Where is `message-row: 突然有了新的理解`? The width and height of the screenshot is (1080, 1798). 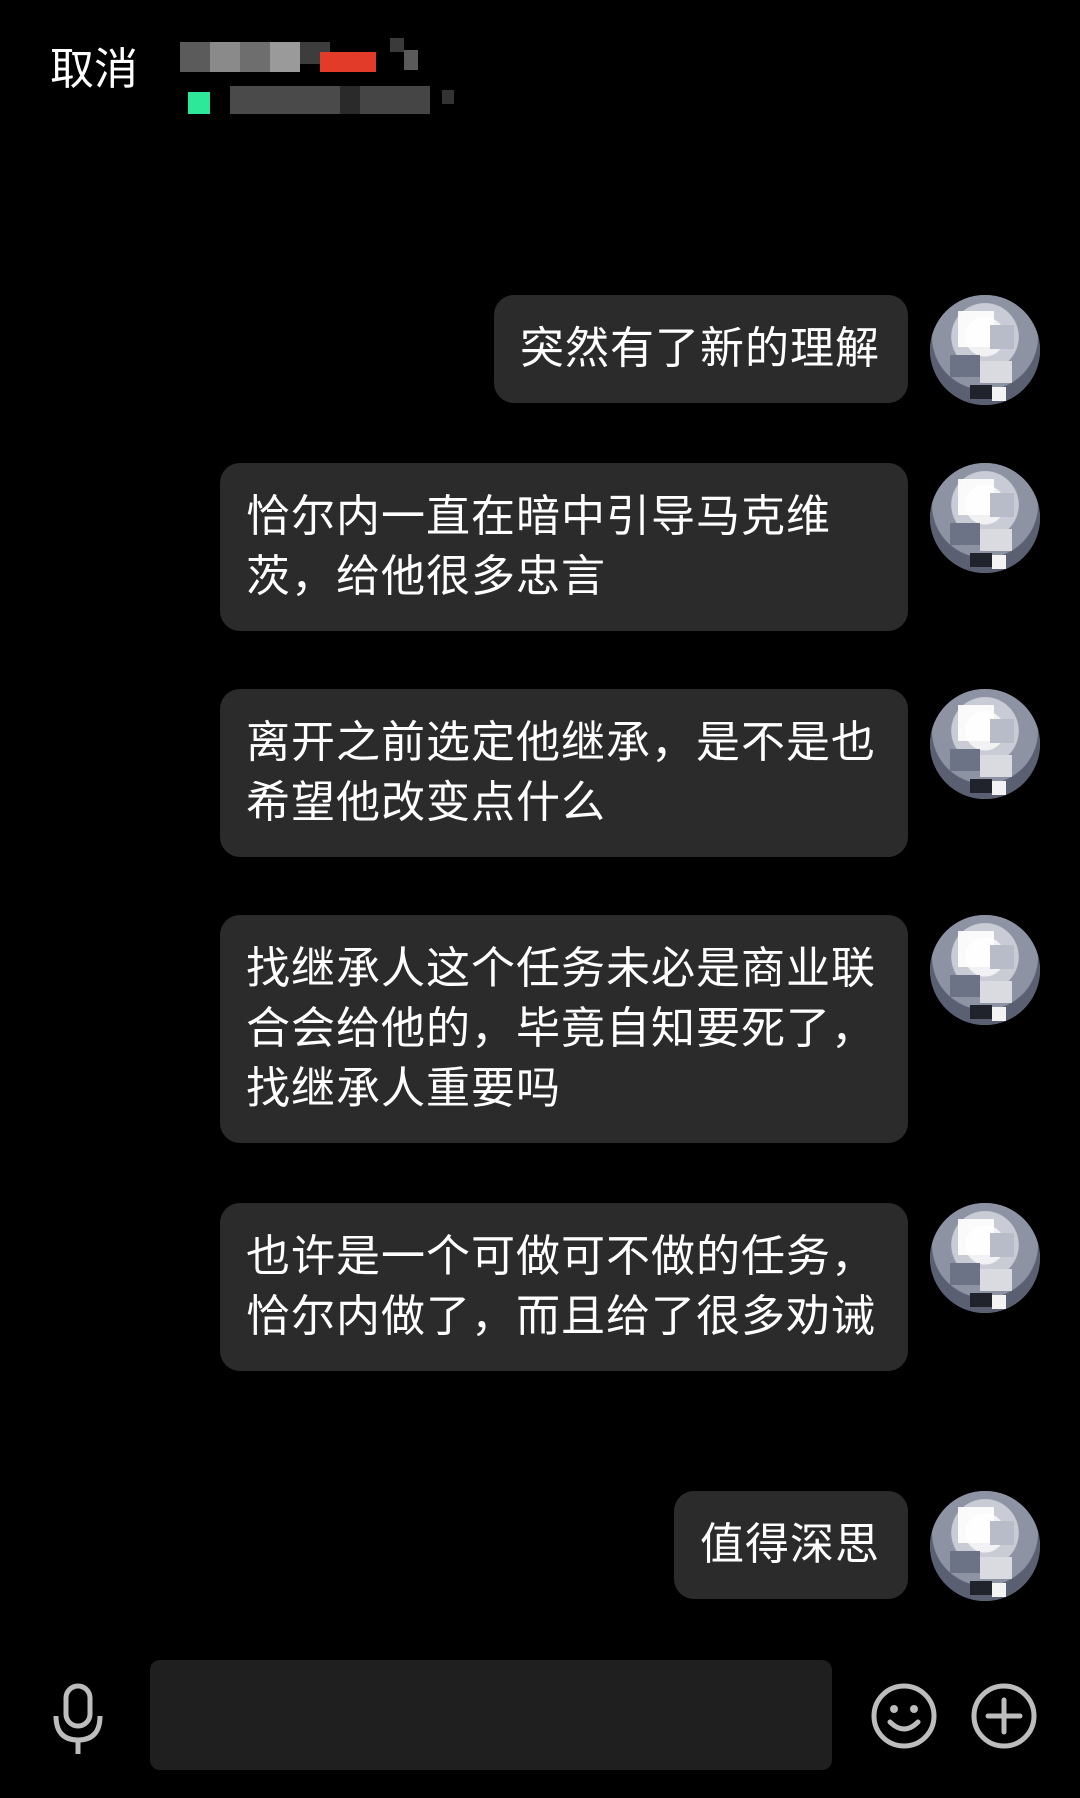
message-row: 突然有了新的理解 is located at coordinates (767, 350).